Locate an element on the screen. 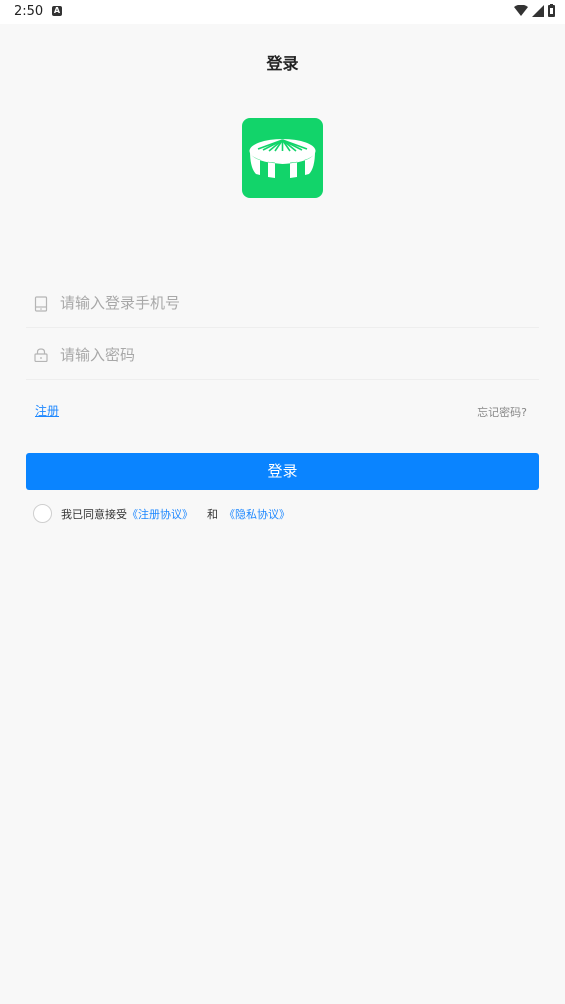 The width and height of the screenshot is (565, 1004). agreement-checkbox is located at coordinates (42, 513).